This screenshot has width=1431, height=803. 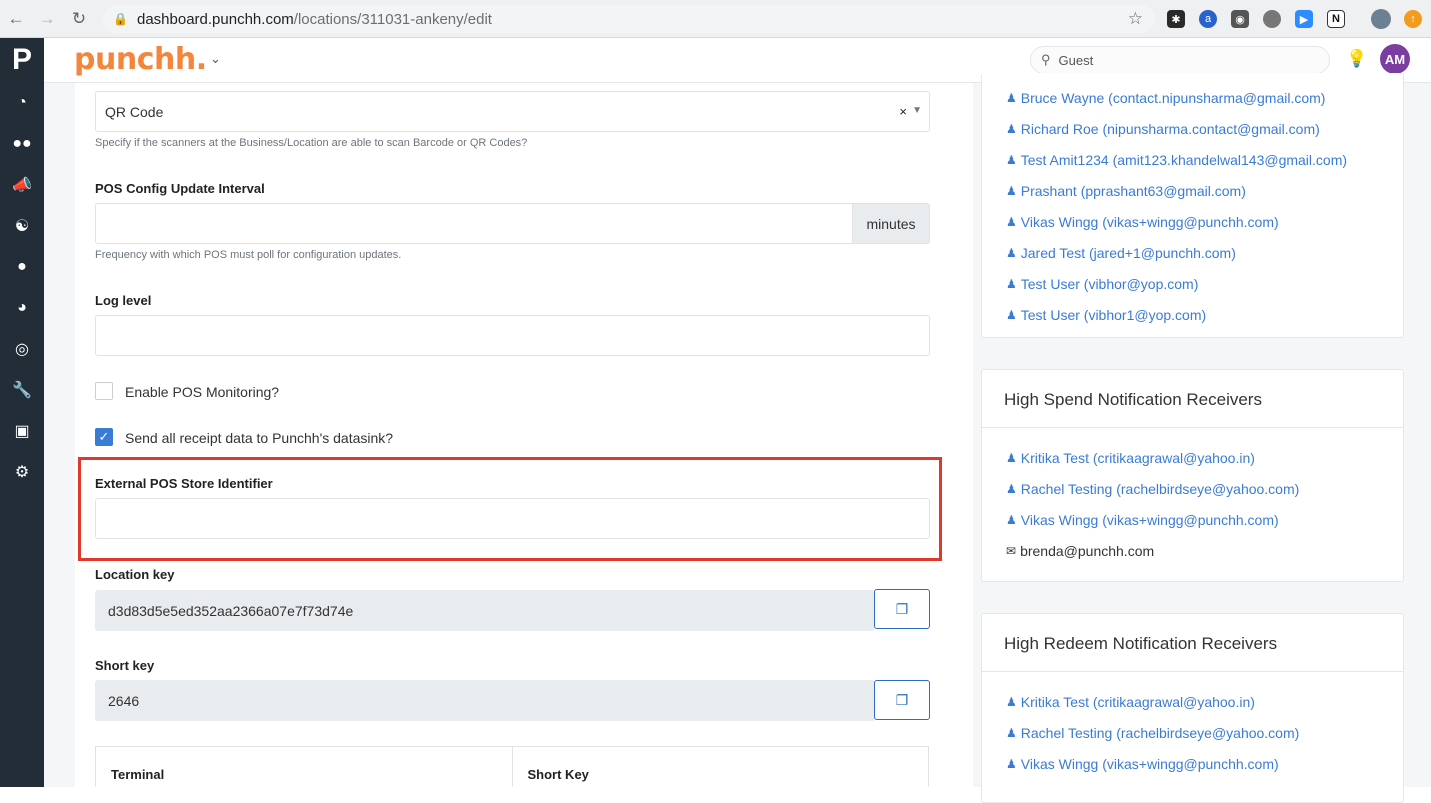 I want to click on caret-down-icon: ▼, so click(x=917, y=110).